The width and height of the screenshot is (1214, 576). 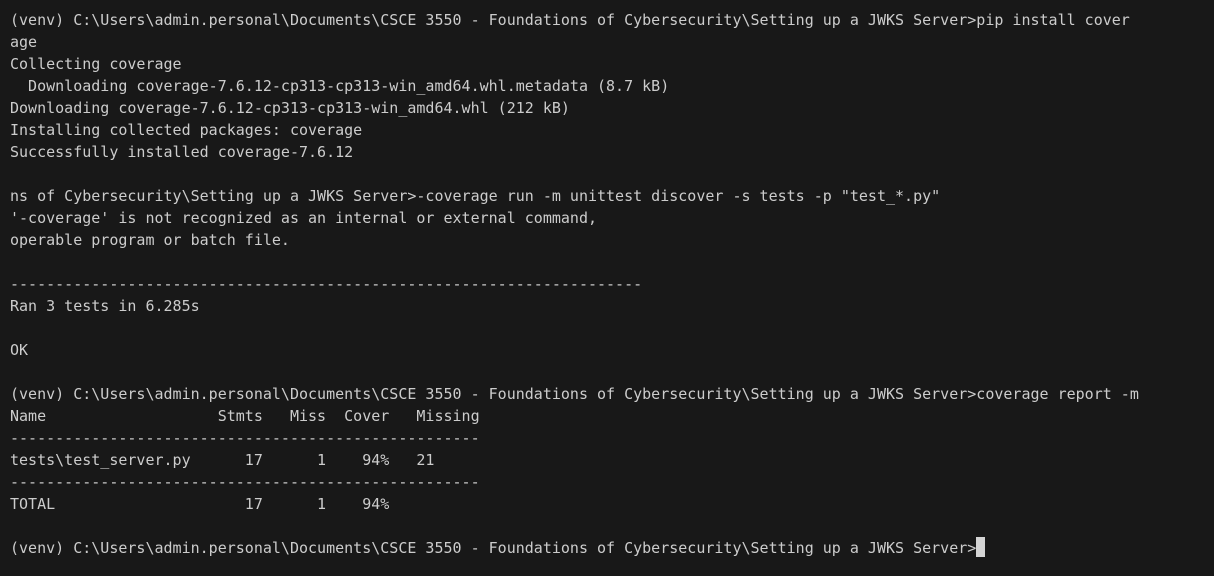 What do you see at coordinates (96, 64) in the screenshot?
I see `terminal-line: Collecting coverage` at bounding box center [96, 64].